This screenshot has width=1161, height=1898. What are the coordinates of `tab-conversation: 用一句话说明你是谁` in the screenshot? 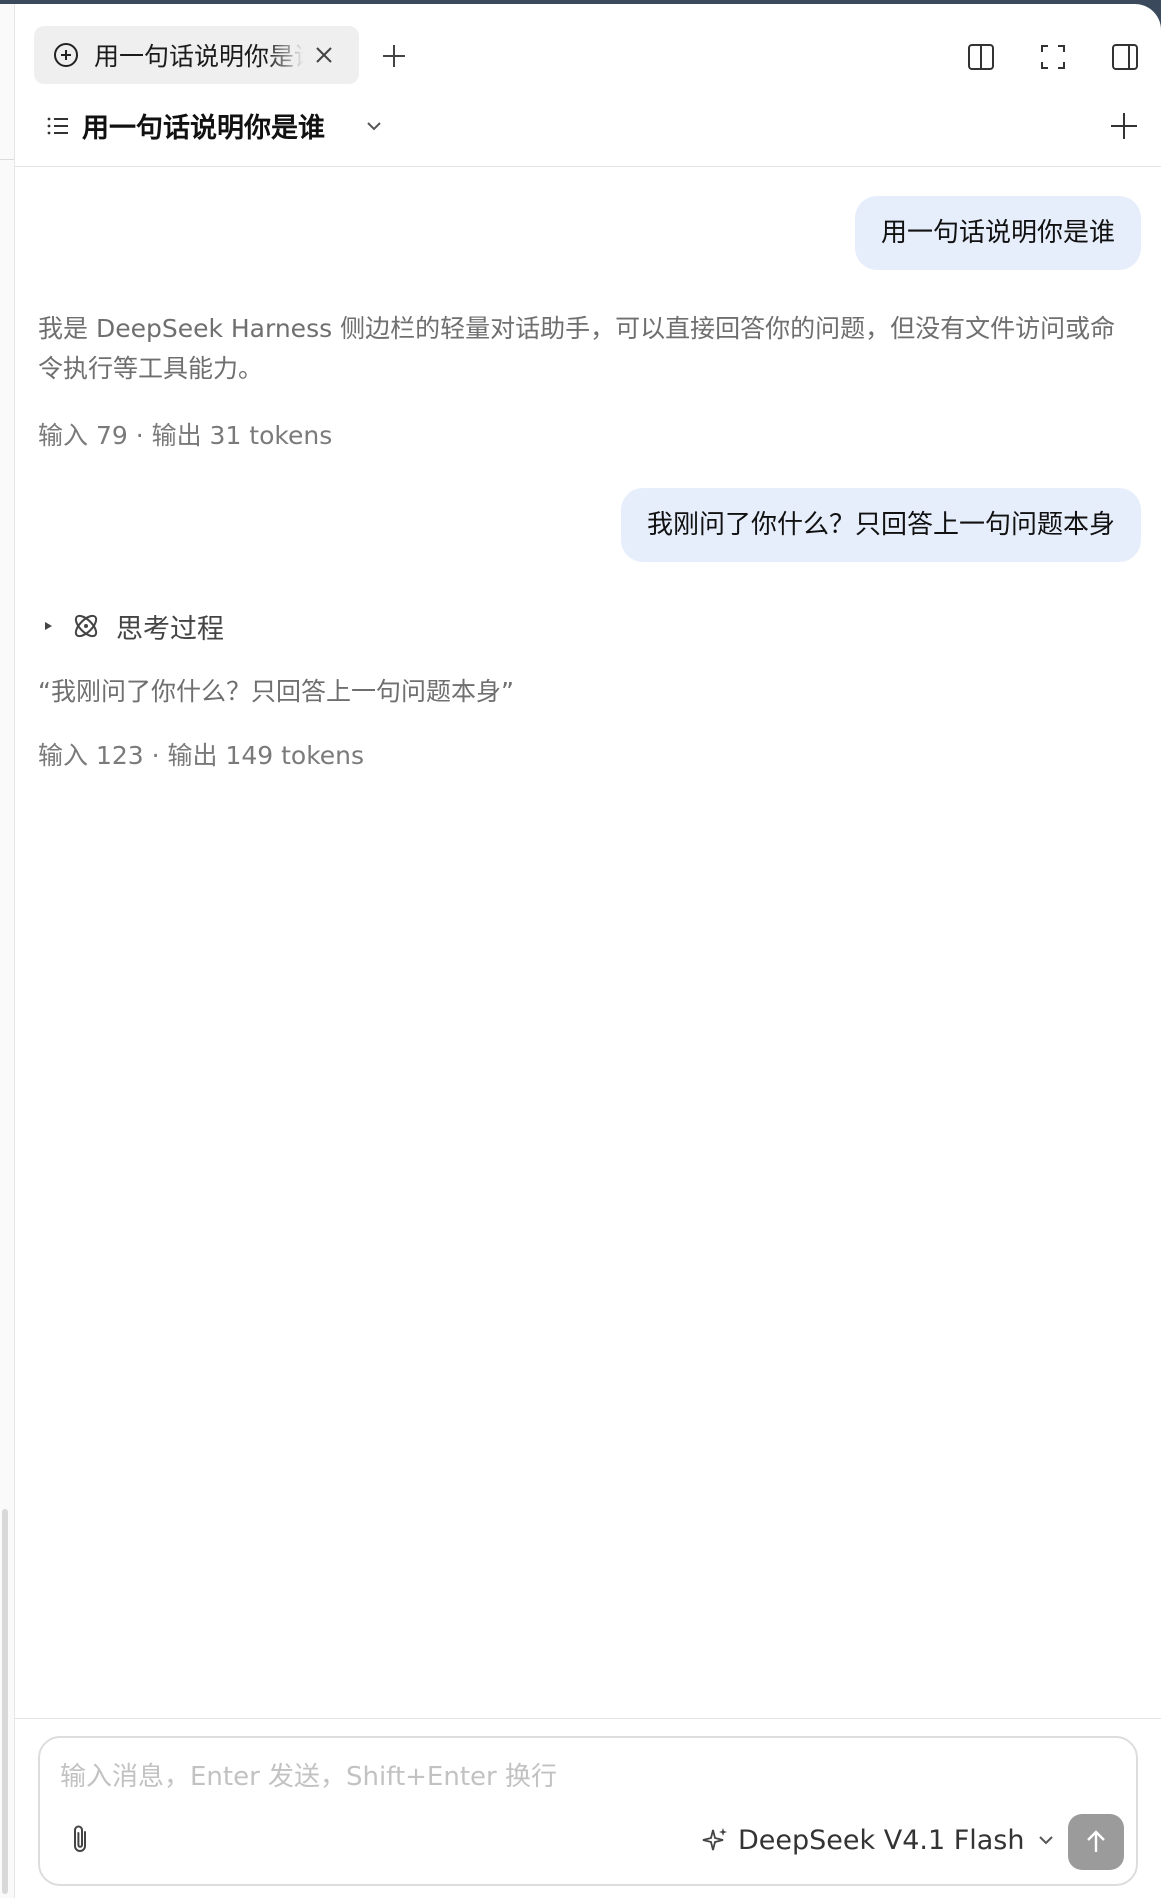 It's located at (196, 55).